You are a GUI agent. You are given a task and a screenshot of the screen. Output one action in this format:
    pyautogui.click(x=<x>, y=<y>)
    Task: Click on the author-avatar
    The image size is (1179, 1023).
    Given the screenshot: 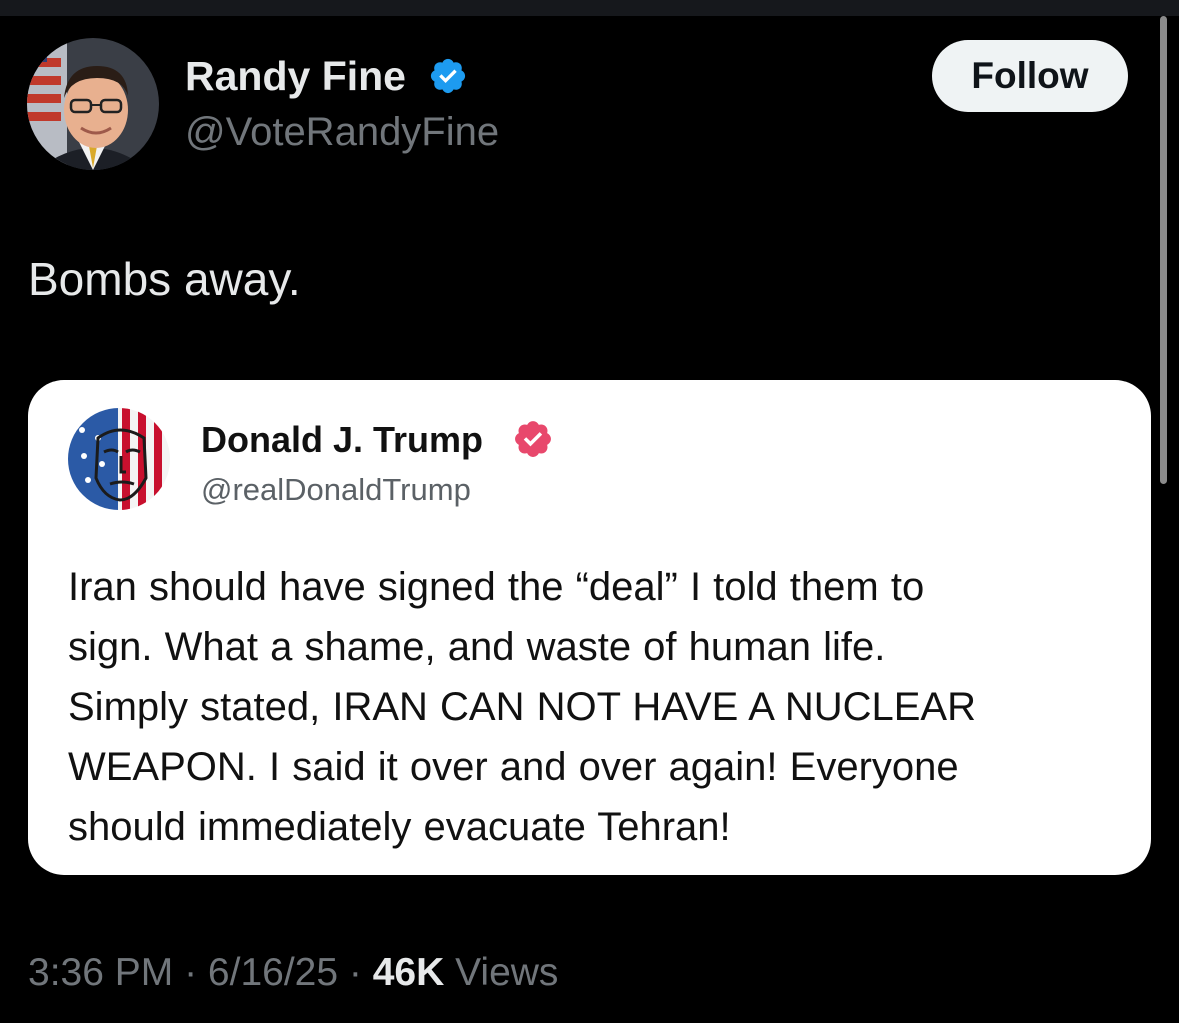 What is the action you would take?
    pyautogui.click(x=93, y=104)
    